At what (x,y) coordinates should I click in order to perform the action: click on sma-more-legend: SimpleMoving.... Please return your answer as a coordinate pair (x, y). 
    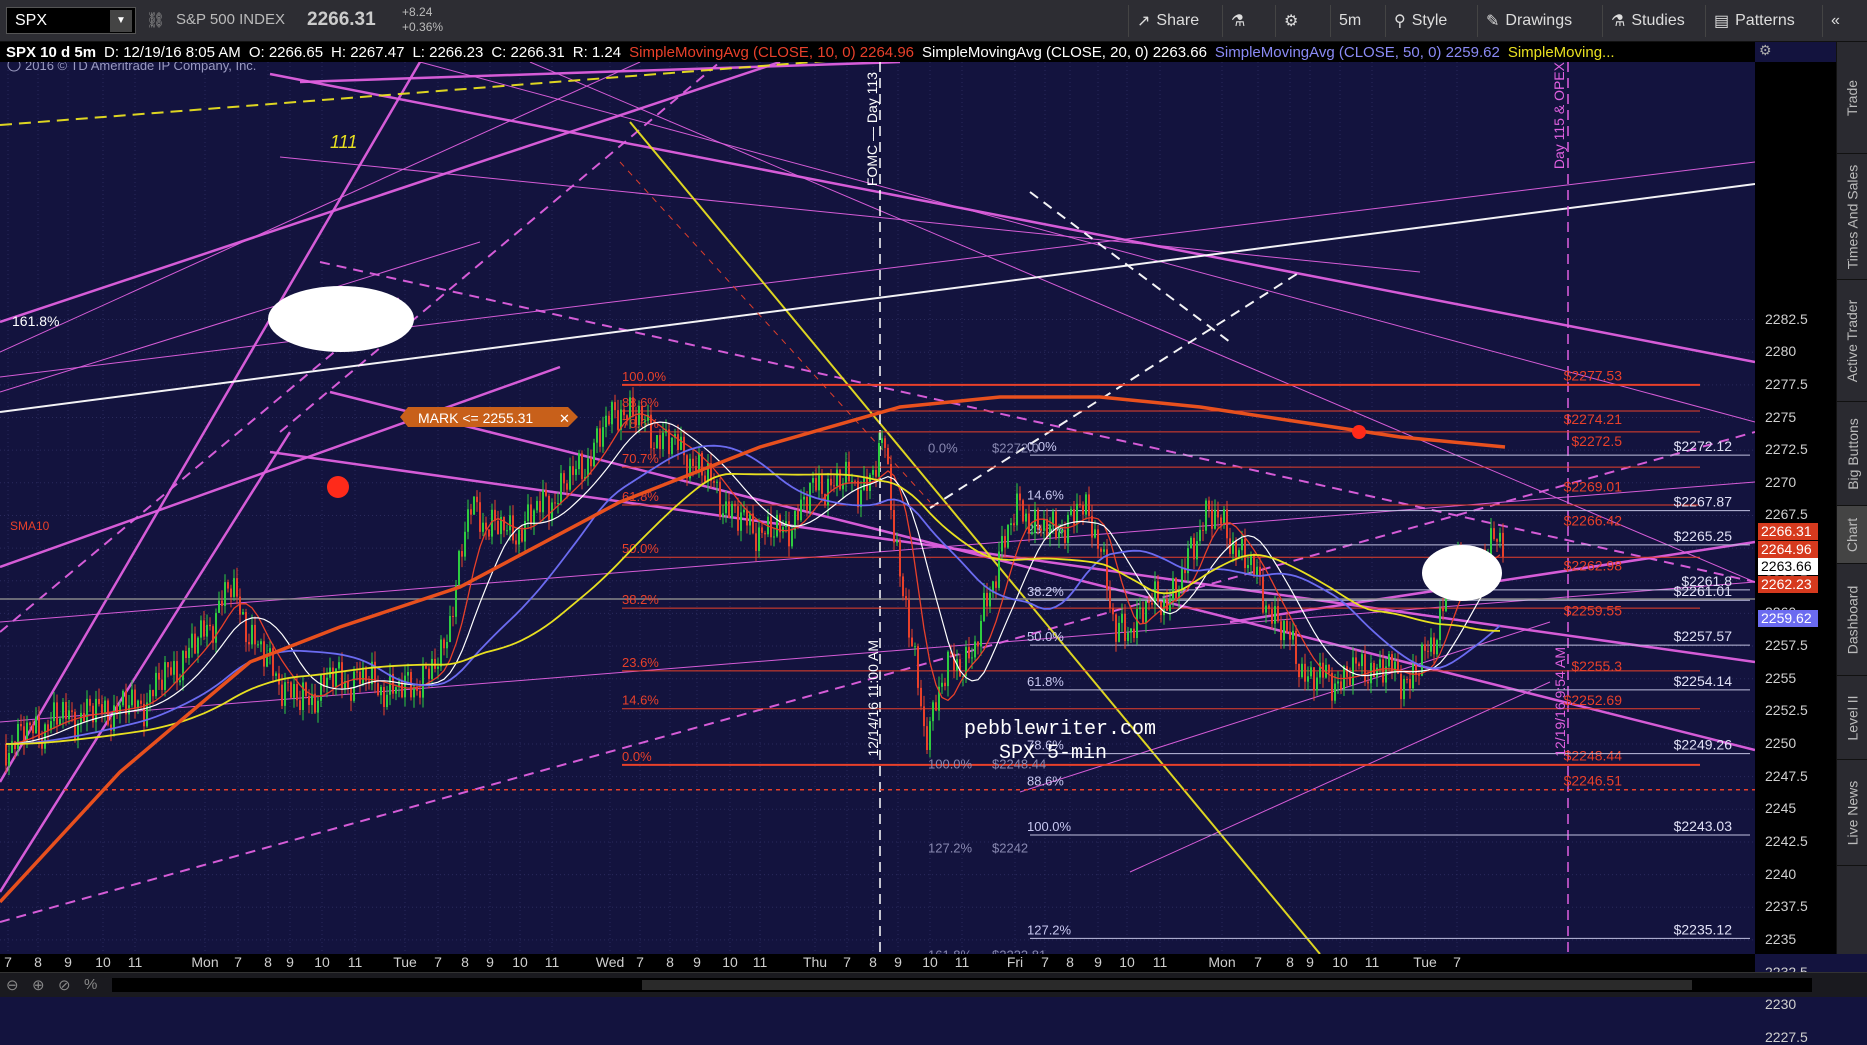
    Looking at the image, I should click on (1561, 52).